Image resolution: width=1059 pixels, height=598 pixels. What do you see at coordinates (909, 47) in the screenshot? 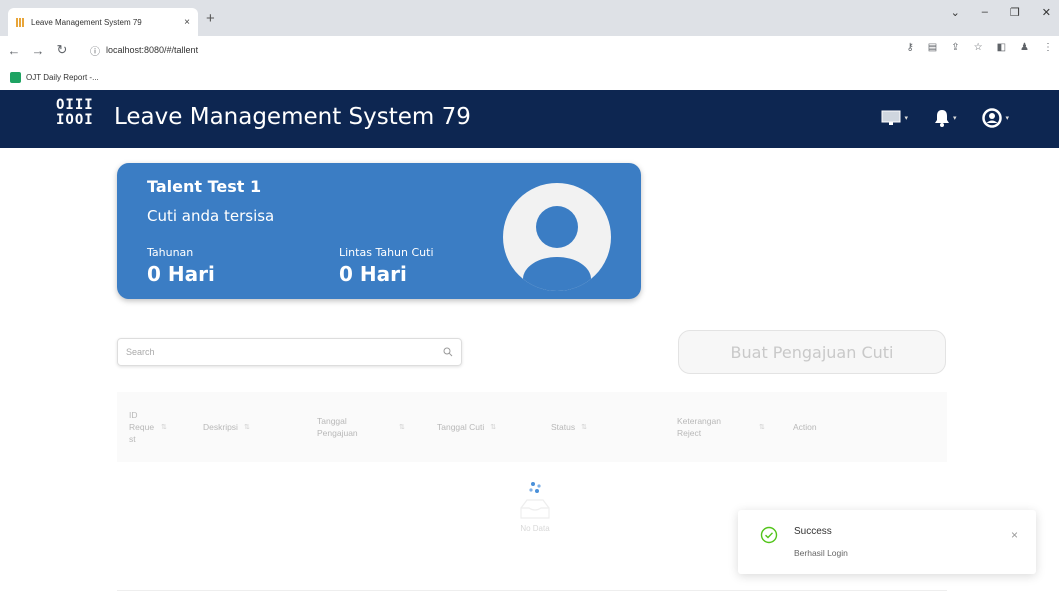
I see `key-icon: ⚷` at bounding box center [909, 47].